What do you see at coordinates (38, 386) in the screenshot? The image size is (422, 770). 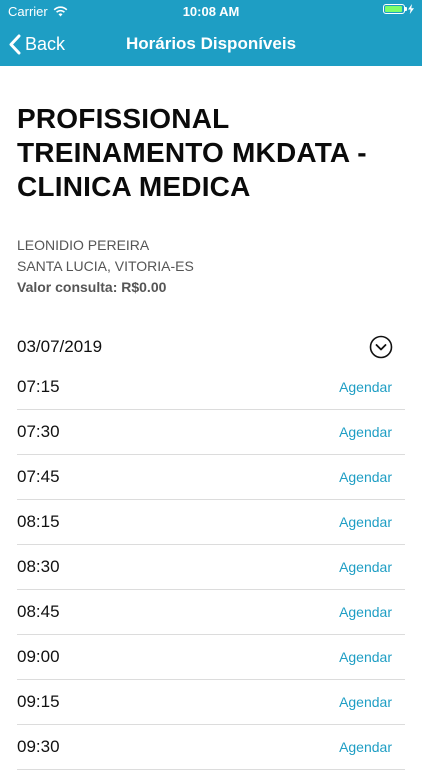 I see `time-slot-time: 07:15` at bounding box center [38, 386].